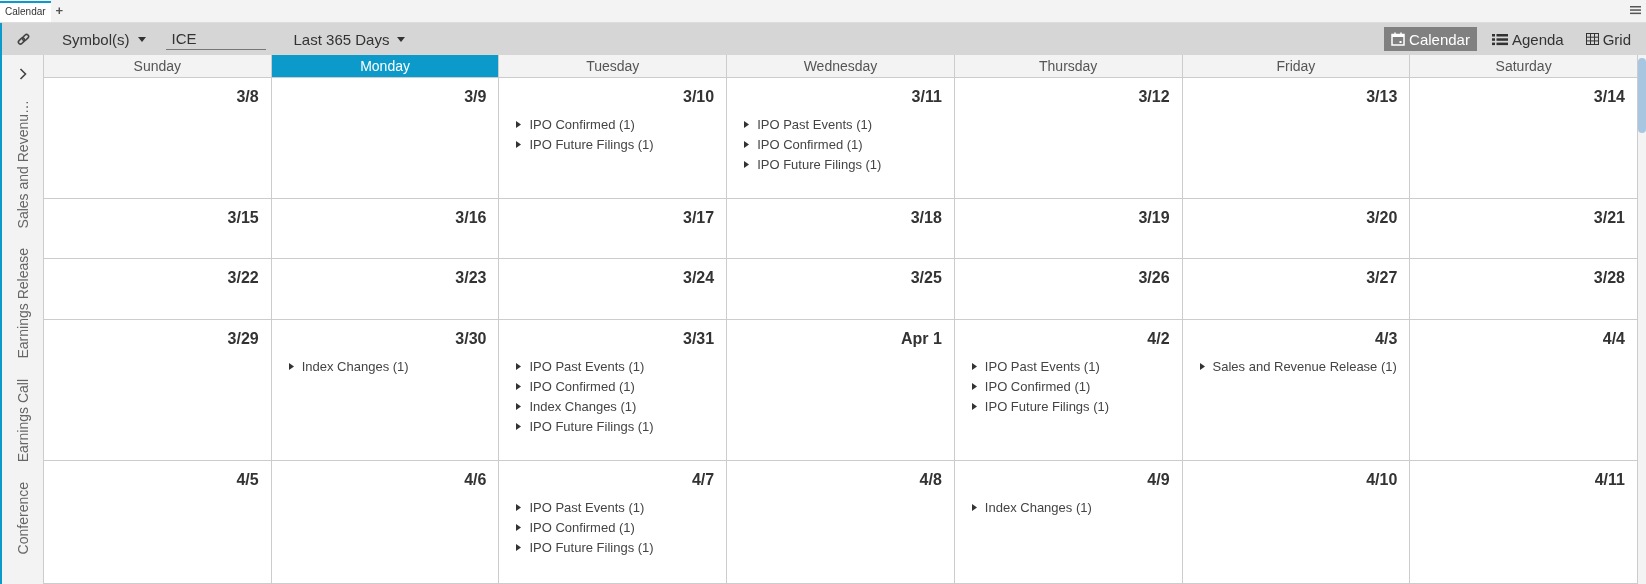 The image size is (1646, 584). I want to click on date-number: 3/25, so click(925, 278).